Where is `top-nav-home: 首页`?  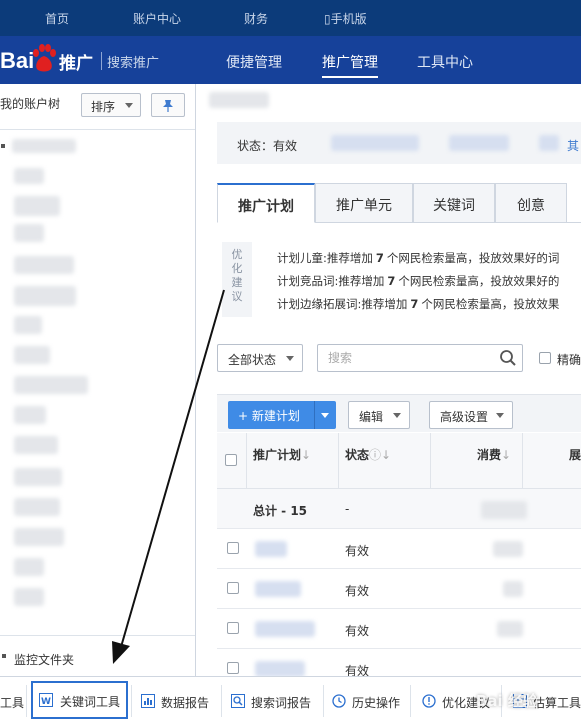
top-nav-home: 首页 is located at coordinates (57, 18).